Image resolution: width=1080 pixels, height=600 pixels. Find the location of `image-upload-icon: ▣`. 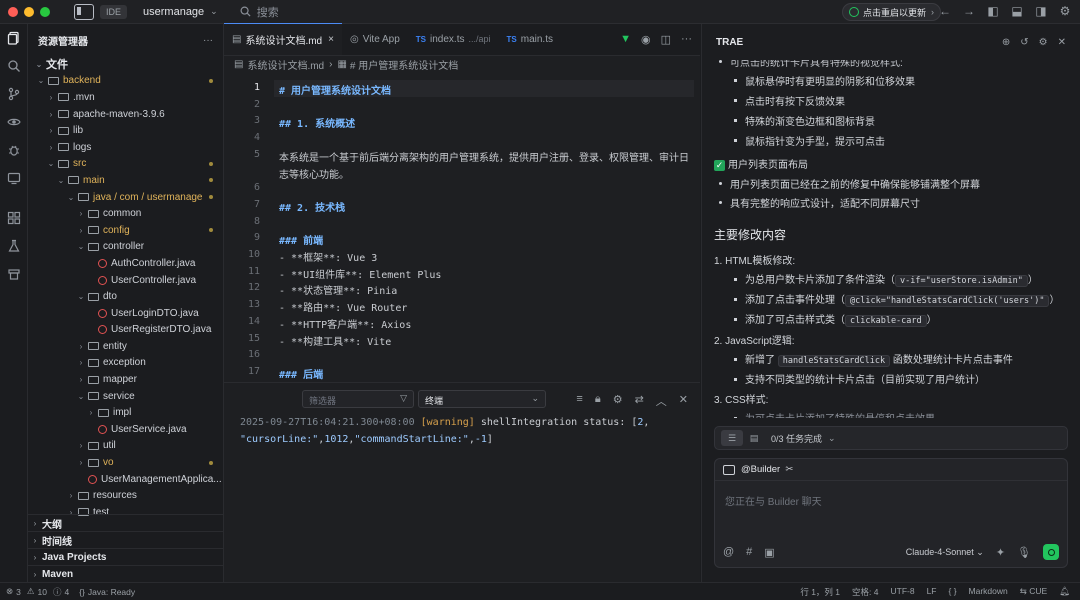

image-upload-icon: ▣ is located at coordinates (769, 552).